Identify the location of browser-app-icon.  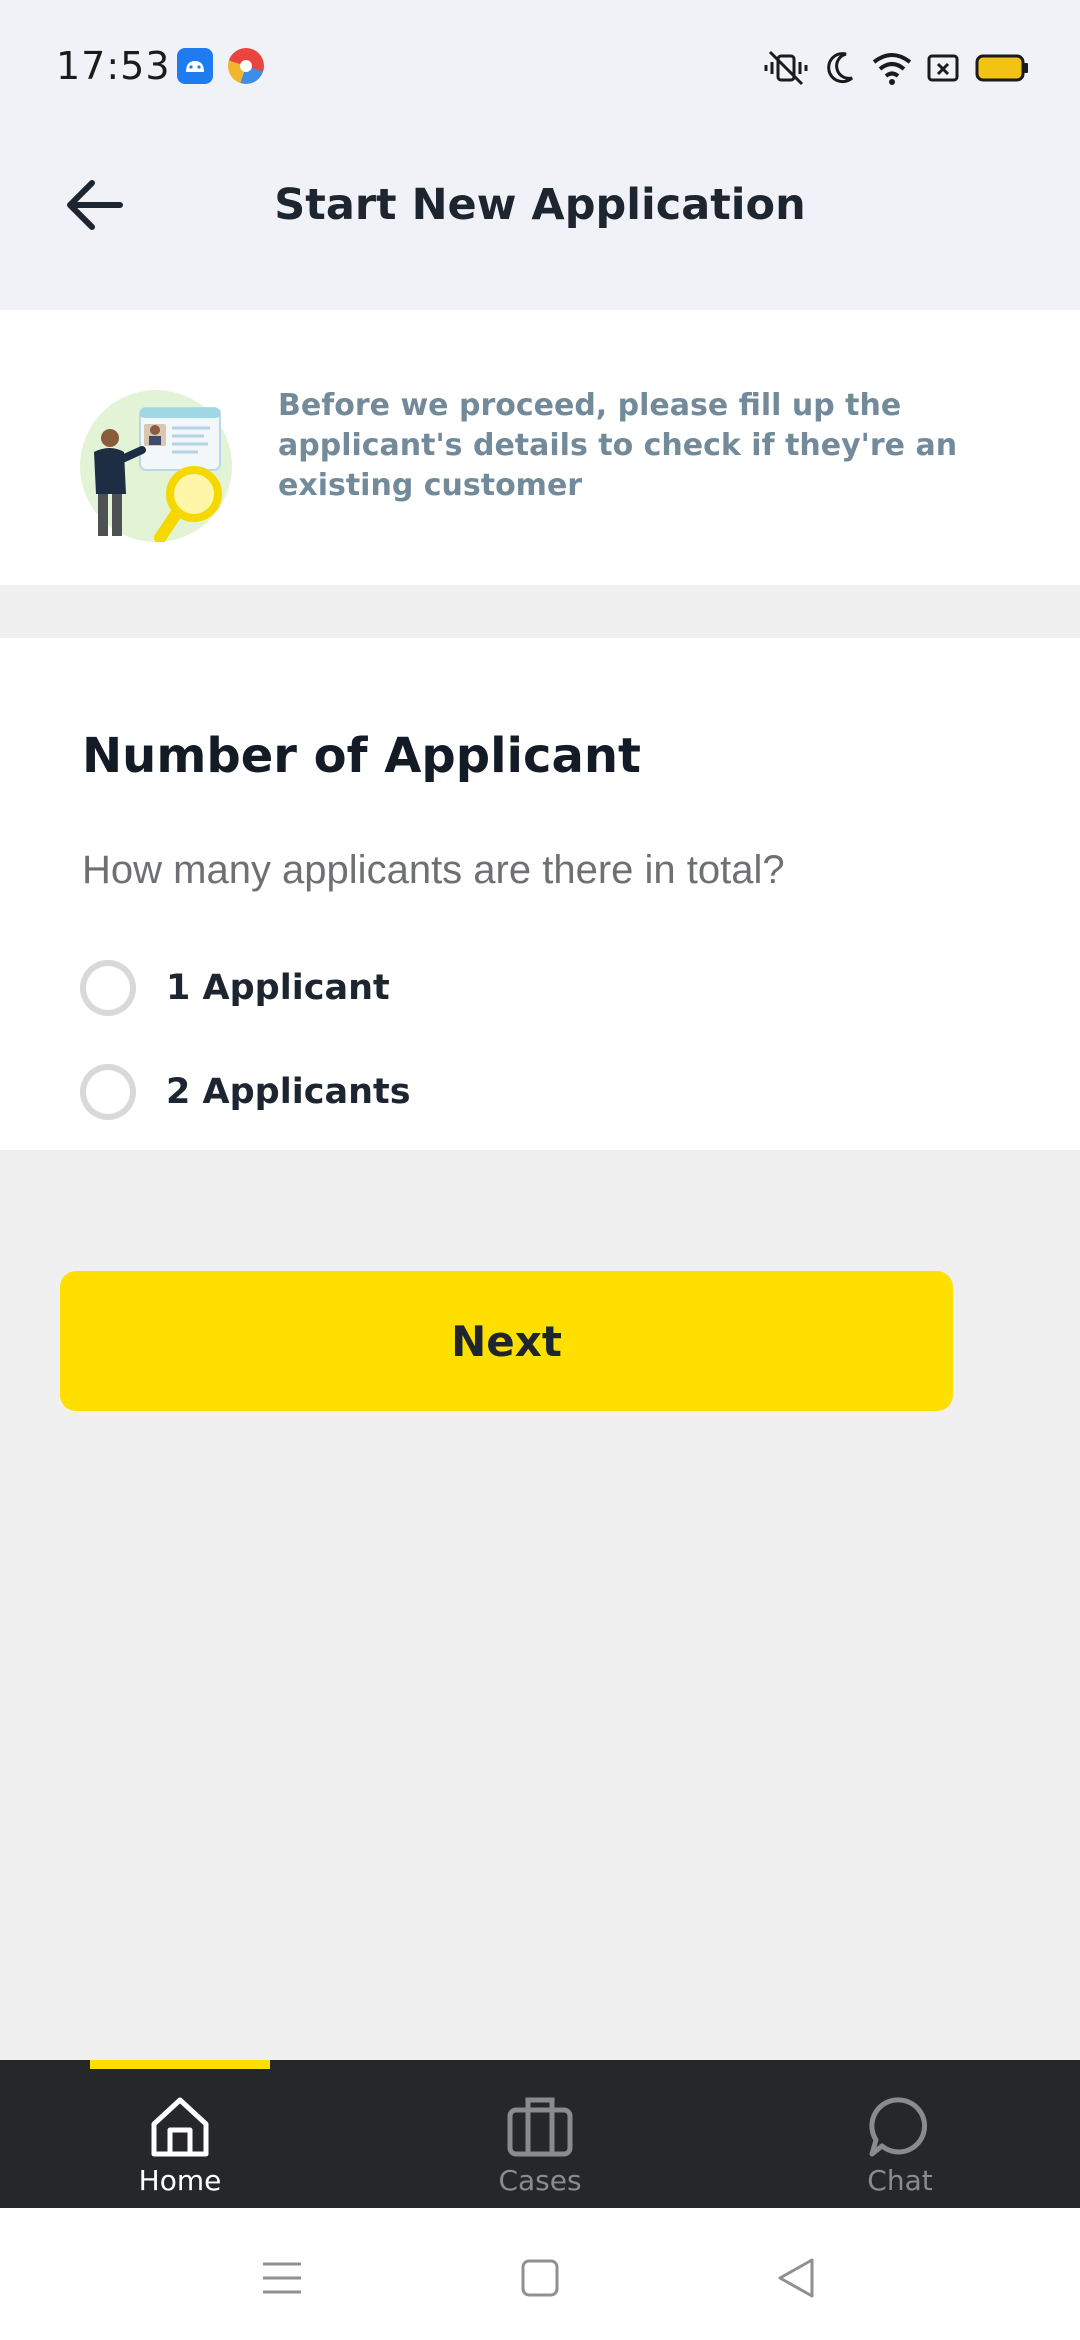
(246, 66).